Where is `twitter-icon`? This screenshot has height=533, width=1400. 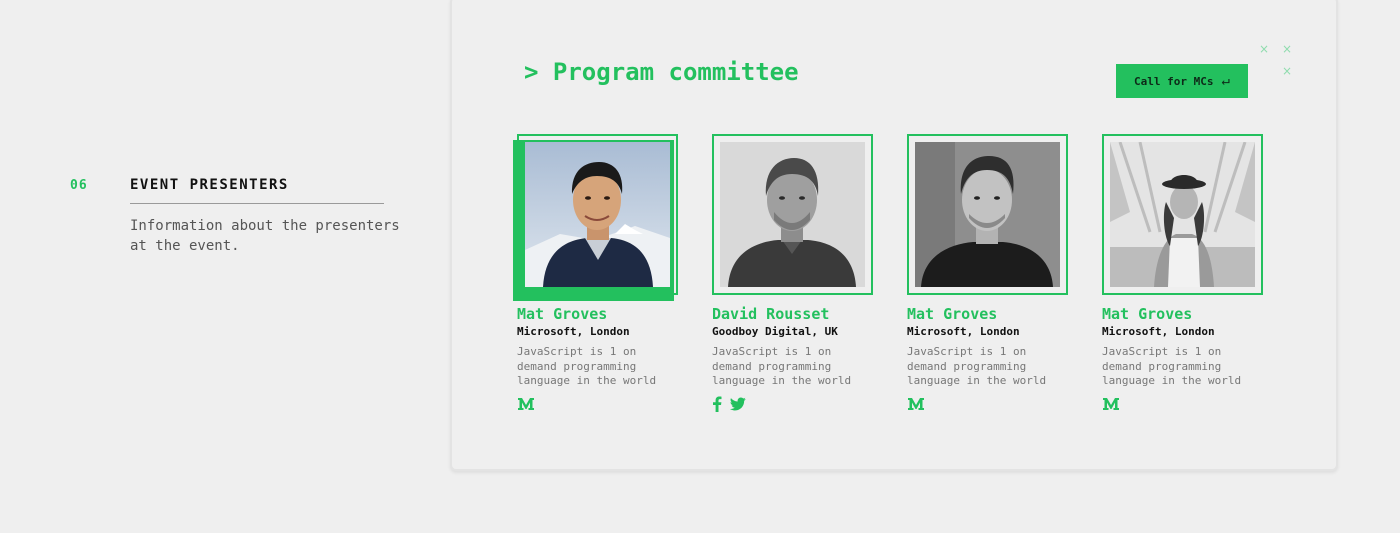 twitter-icon is located at coordinates (738, 403).